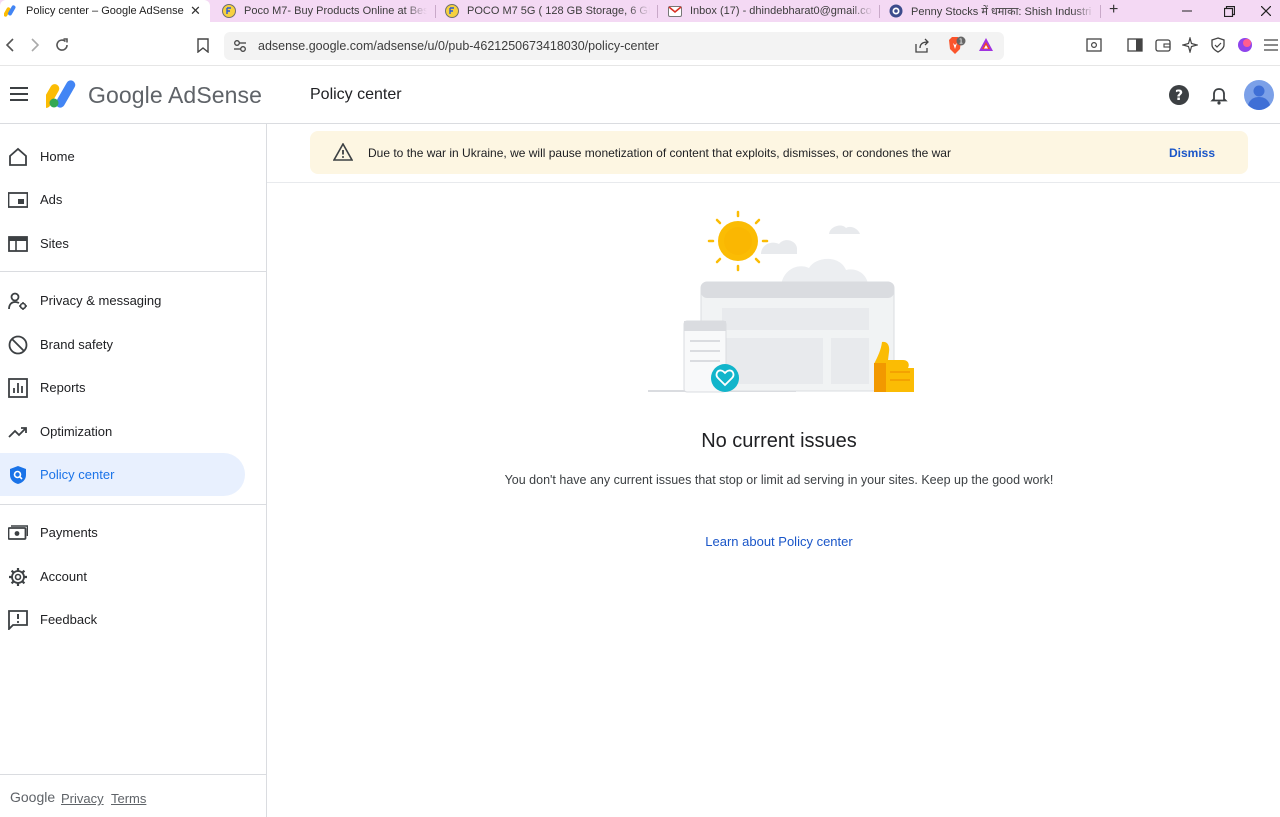  What do you see at coordinates (1135, 45) in the screenshot?
I see `sidebar-toggle-icon` at bounding box center [1135, 45].